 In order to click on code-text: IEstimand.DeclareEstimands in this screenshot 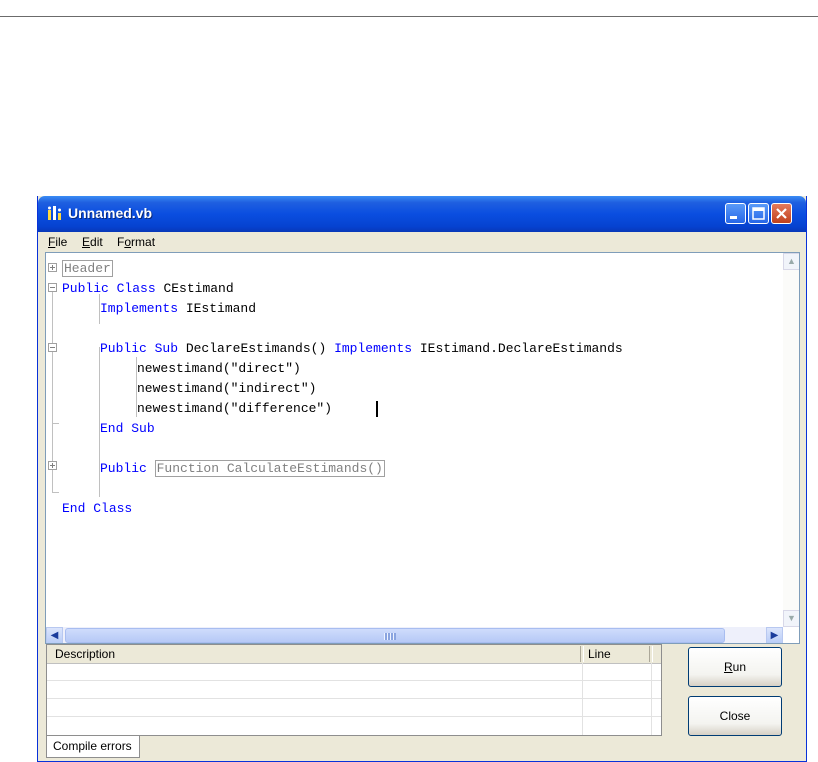, I will do `click(517, 348)`.